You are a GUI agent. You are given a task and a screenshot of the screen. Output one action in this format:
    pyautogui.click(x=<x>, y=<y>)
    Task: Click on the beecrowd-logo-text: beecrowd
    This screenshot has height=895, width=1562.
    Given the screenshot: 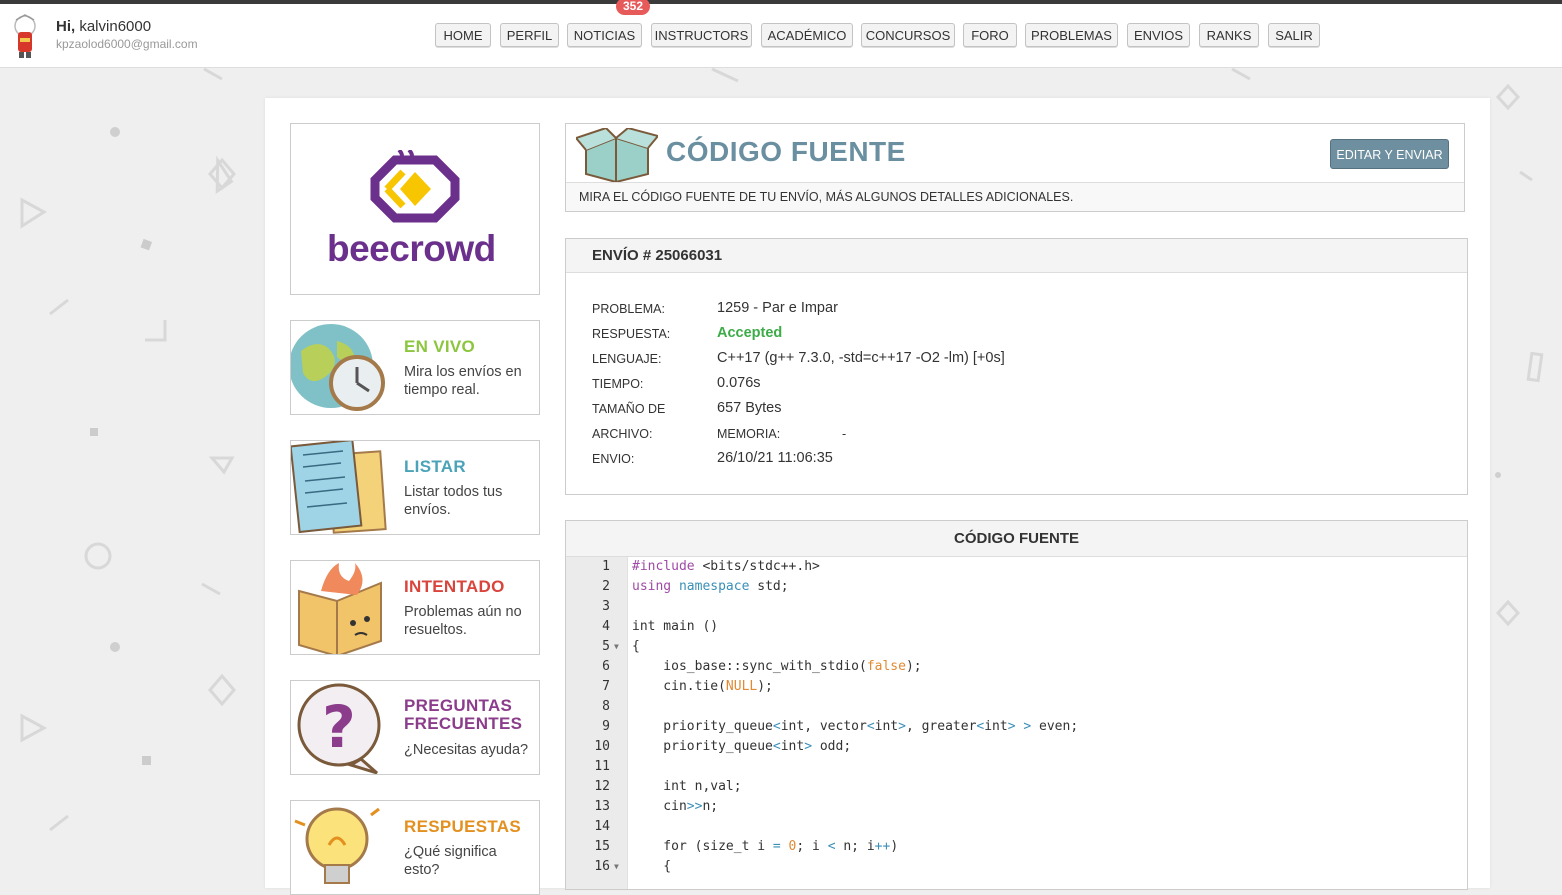 What is the action you would take?
    pyautogui.click(x=411, y=248)
    